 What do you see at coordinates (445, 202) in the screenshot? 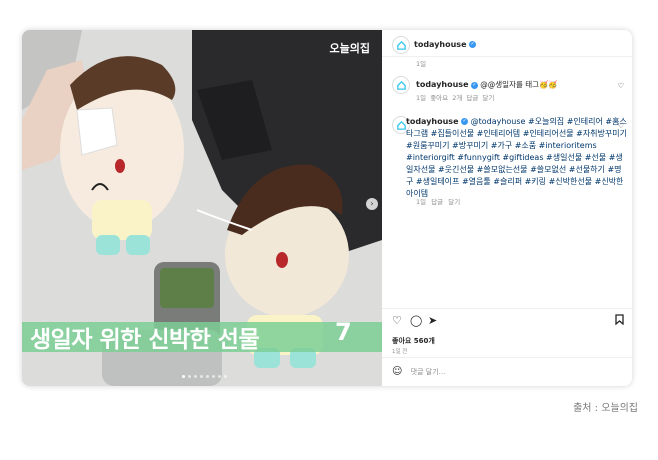
I see `caption-reply: 답글 달기` at bounding box center [445, 202].